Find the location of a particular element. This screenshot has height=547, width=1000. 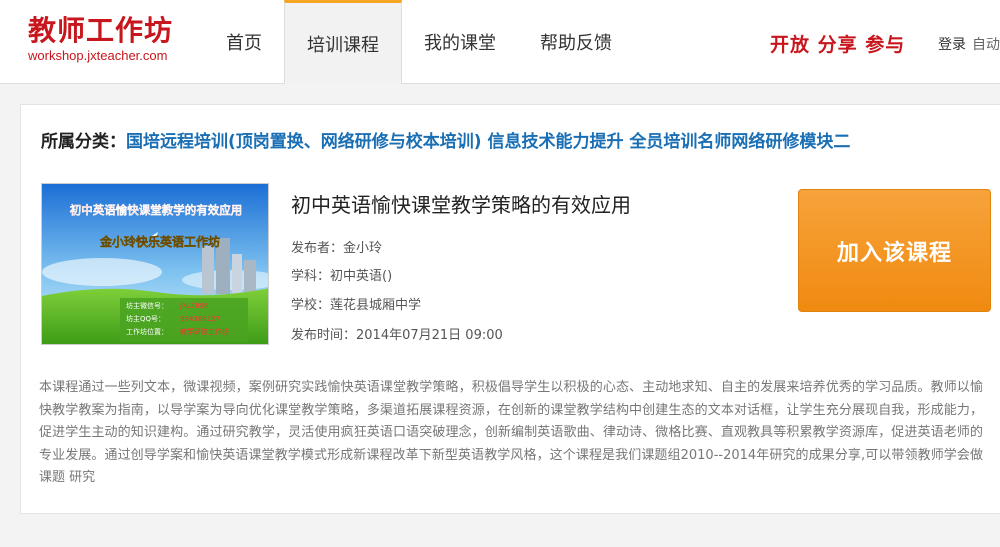

cover-wechat-value: JXL7896 is located at coordinates (194, 306).